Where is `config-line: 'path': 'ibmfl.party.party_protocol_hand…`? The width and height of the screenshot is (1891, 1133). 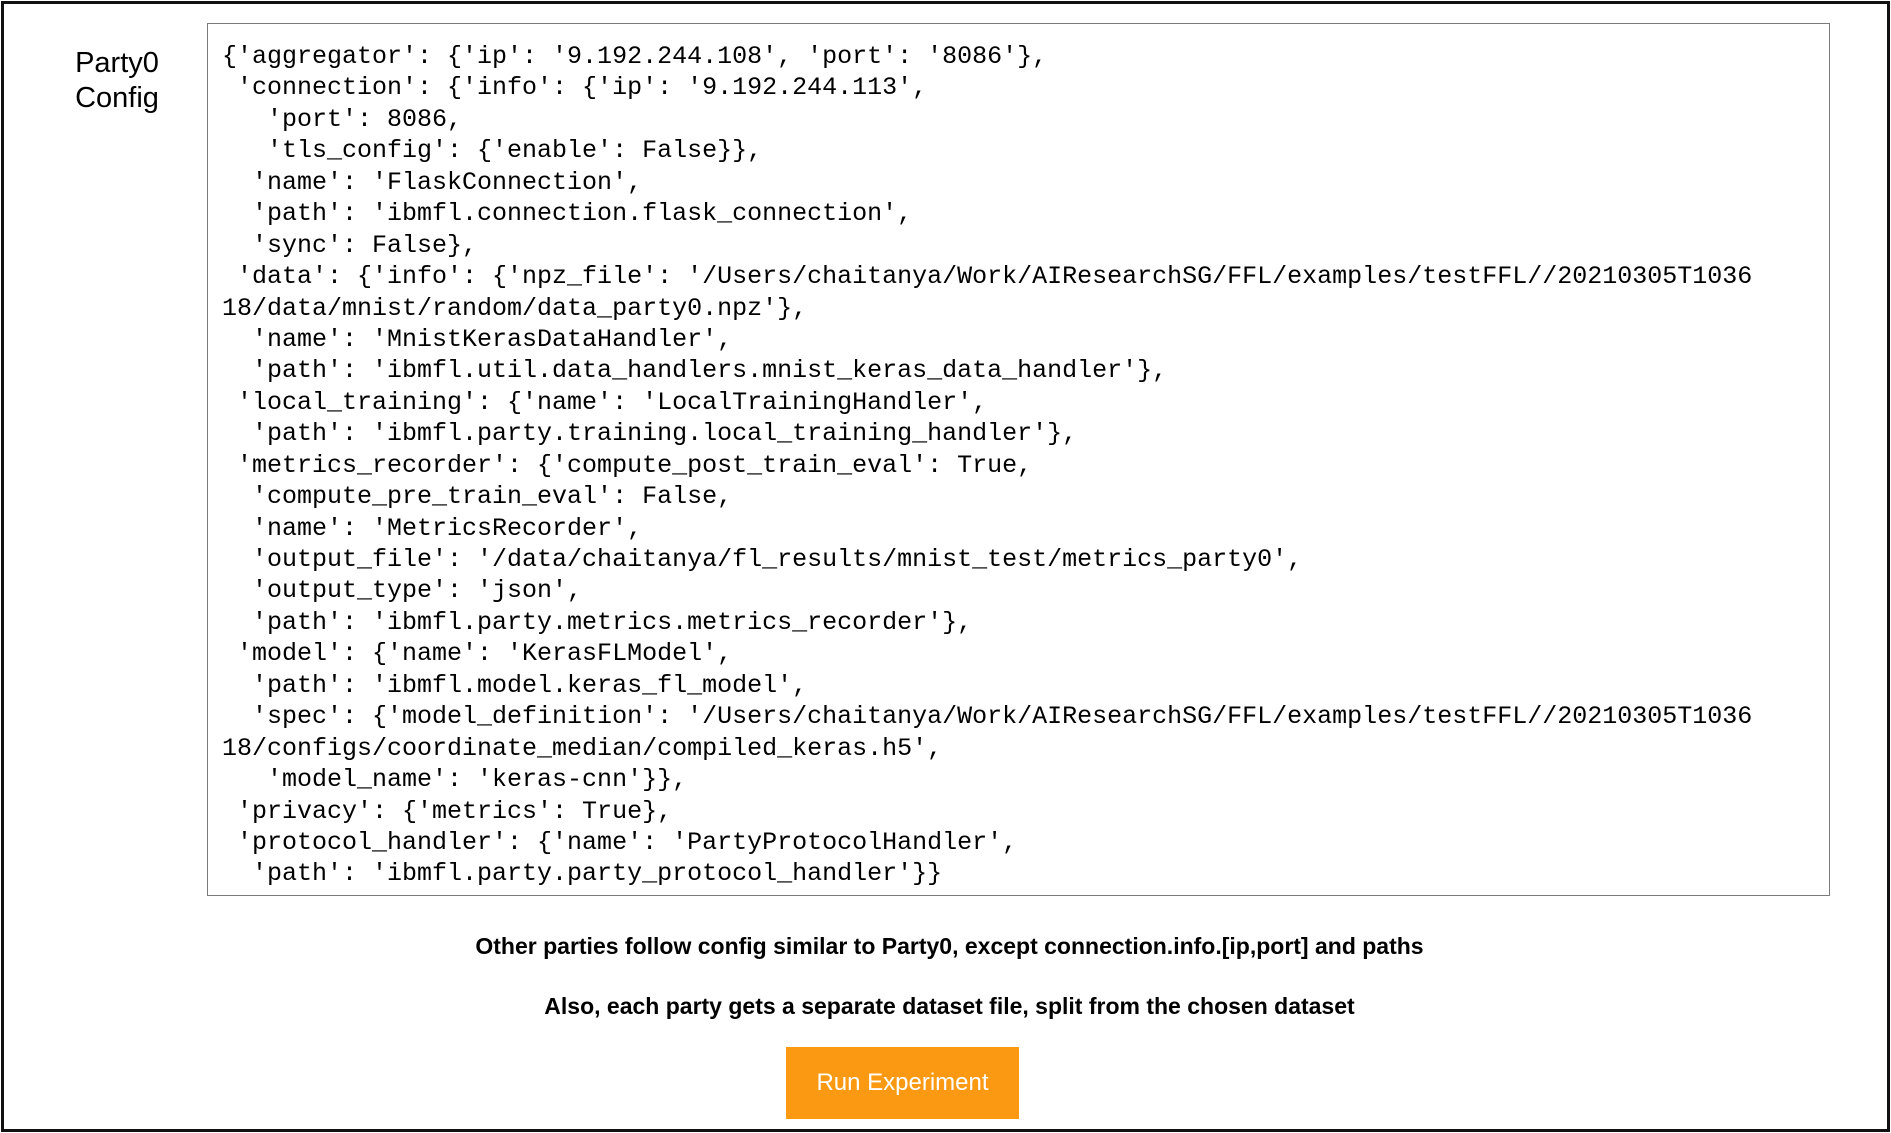 config-line: 'path': 'ibmfl.party.party_protocol_hand… is located at coordinates (582, 874).